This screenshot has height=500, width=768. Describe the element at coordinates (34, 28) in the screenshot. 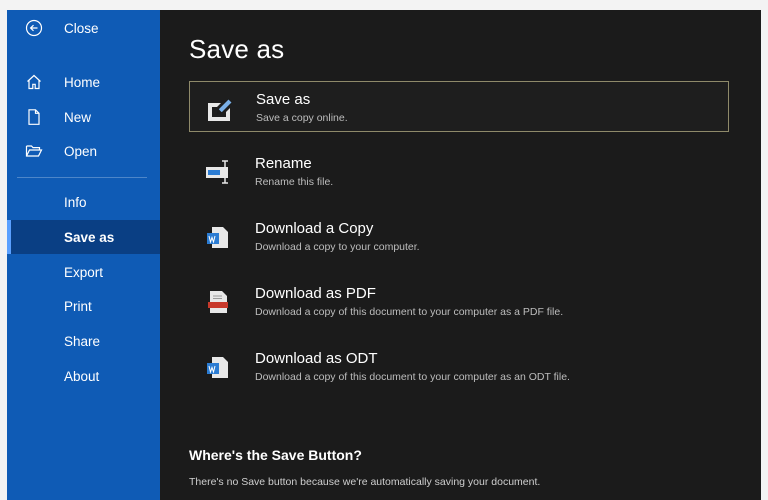

I see `back-arrow-circle-icon` at that location.